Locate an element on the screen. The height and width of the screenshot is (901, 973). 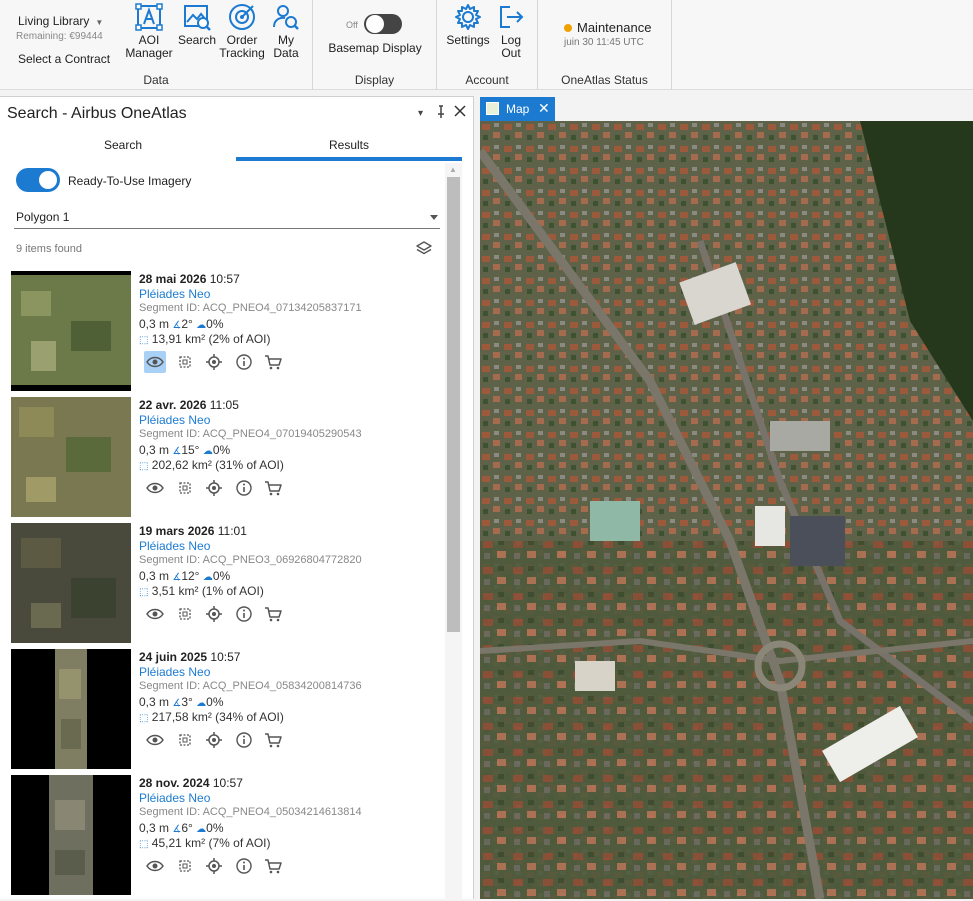
tab-search: Search is located at coordinates (123, 147).